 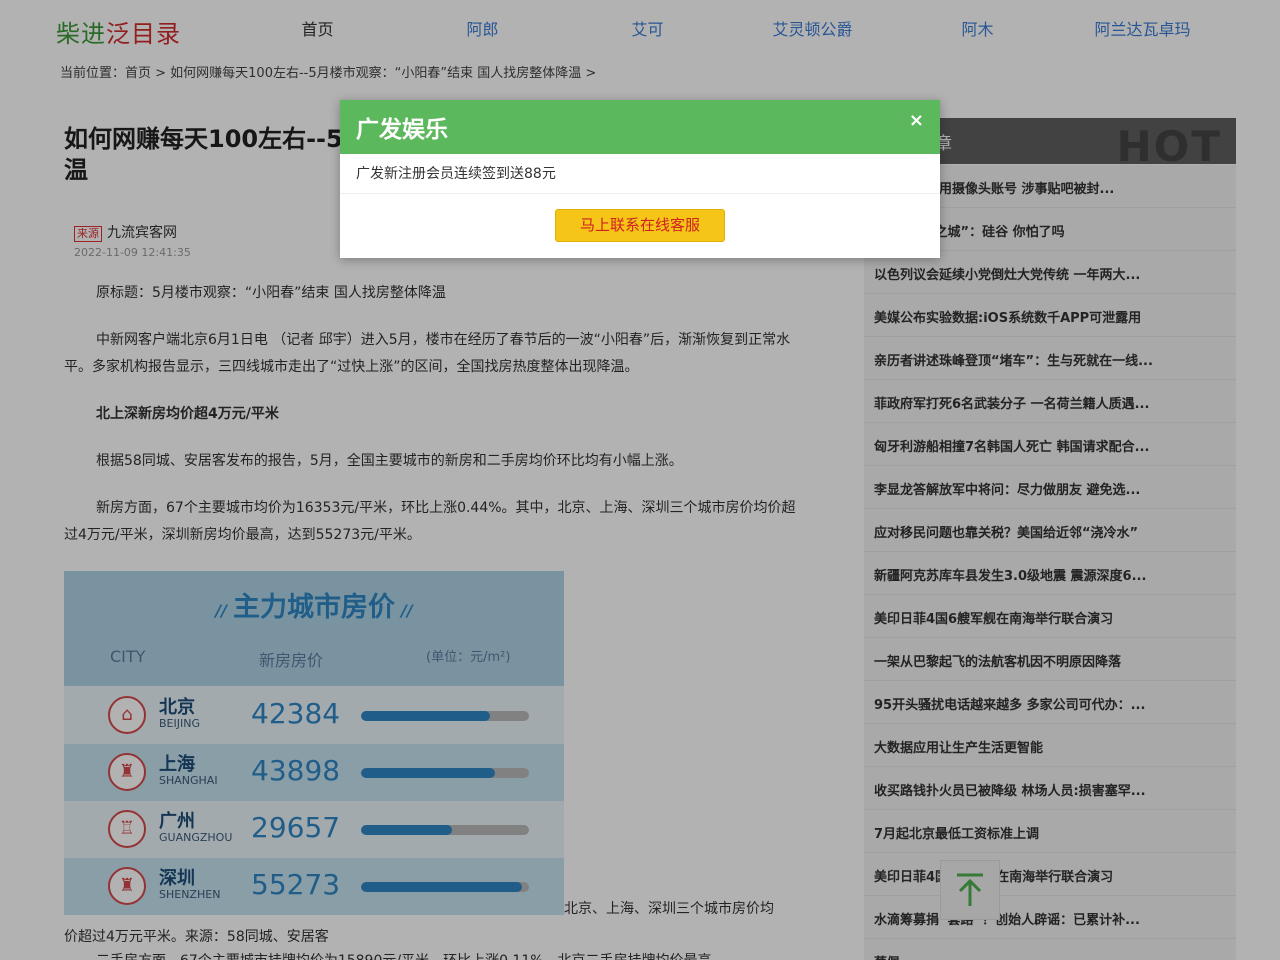 I want to click on contact-support-button: 马上联系在线客服, so click(x=640, y=225).